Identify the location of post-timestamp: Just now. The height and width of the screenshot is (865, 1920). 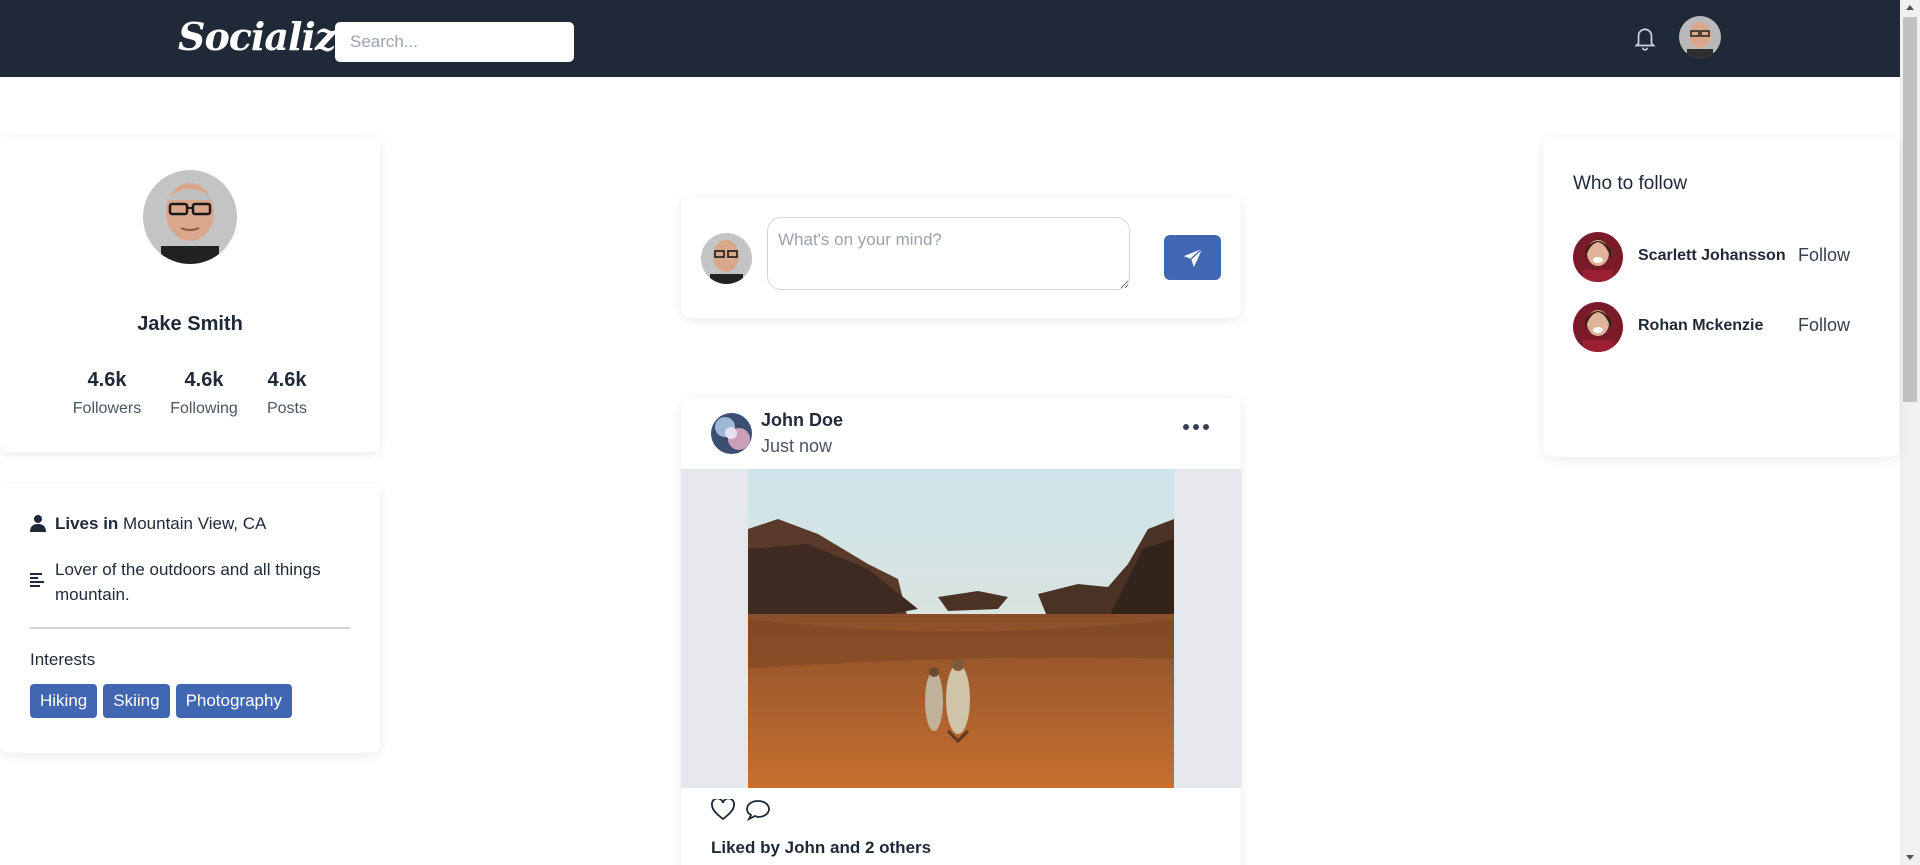
(797, 446).